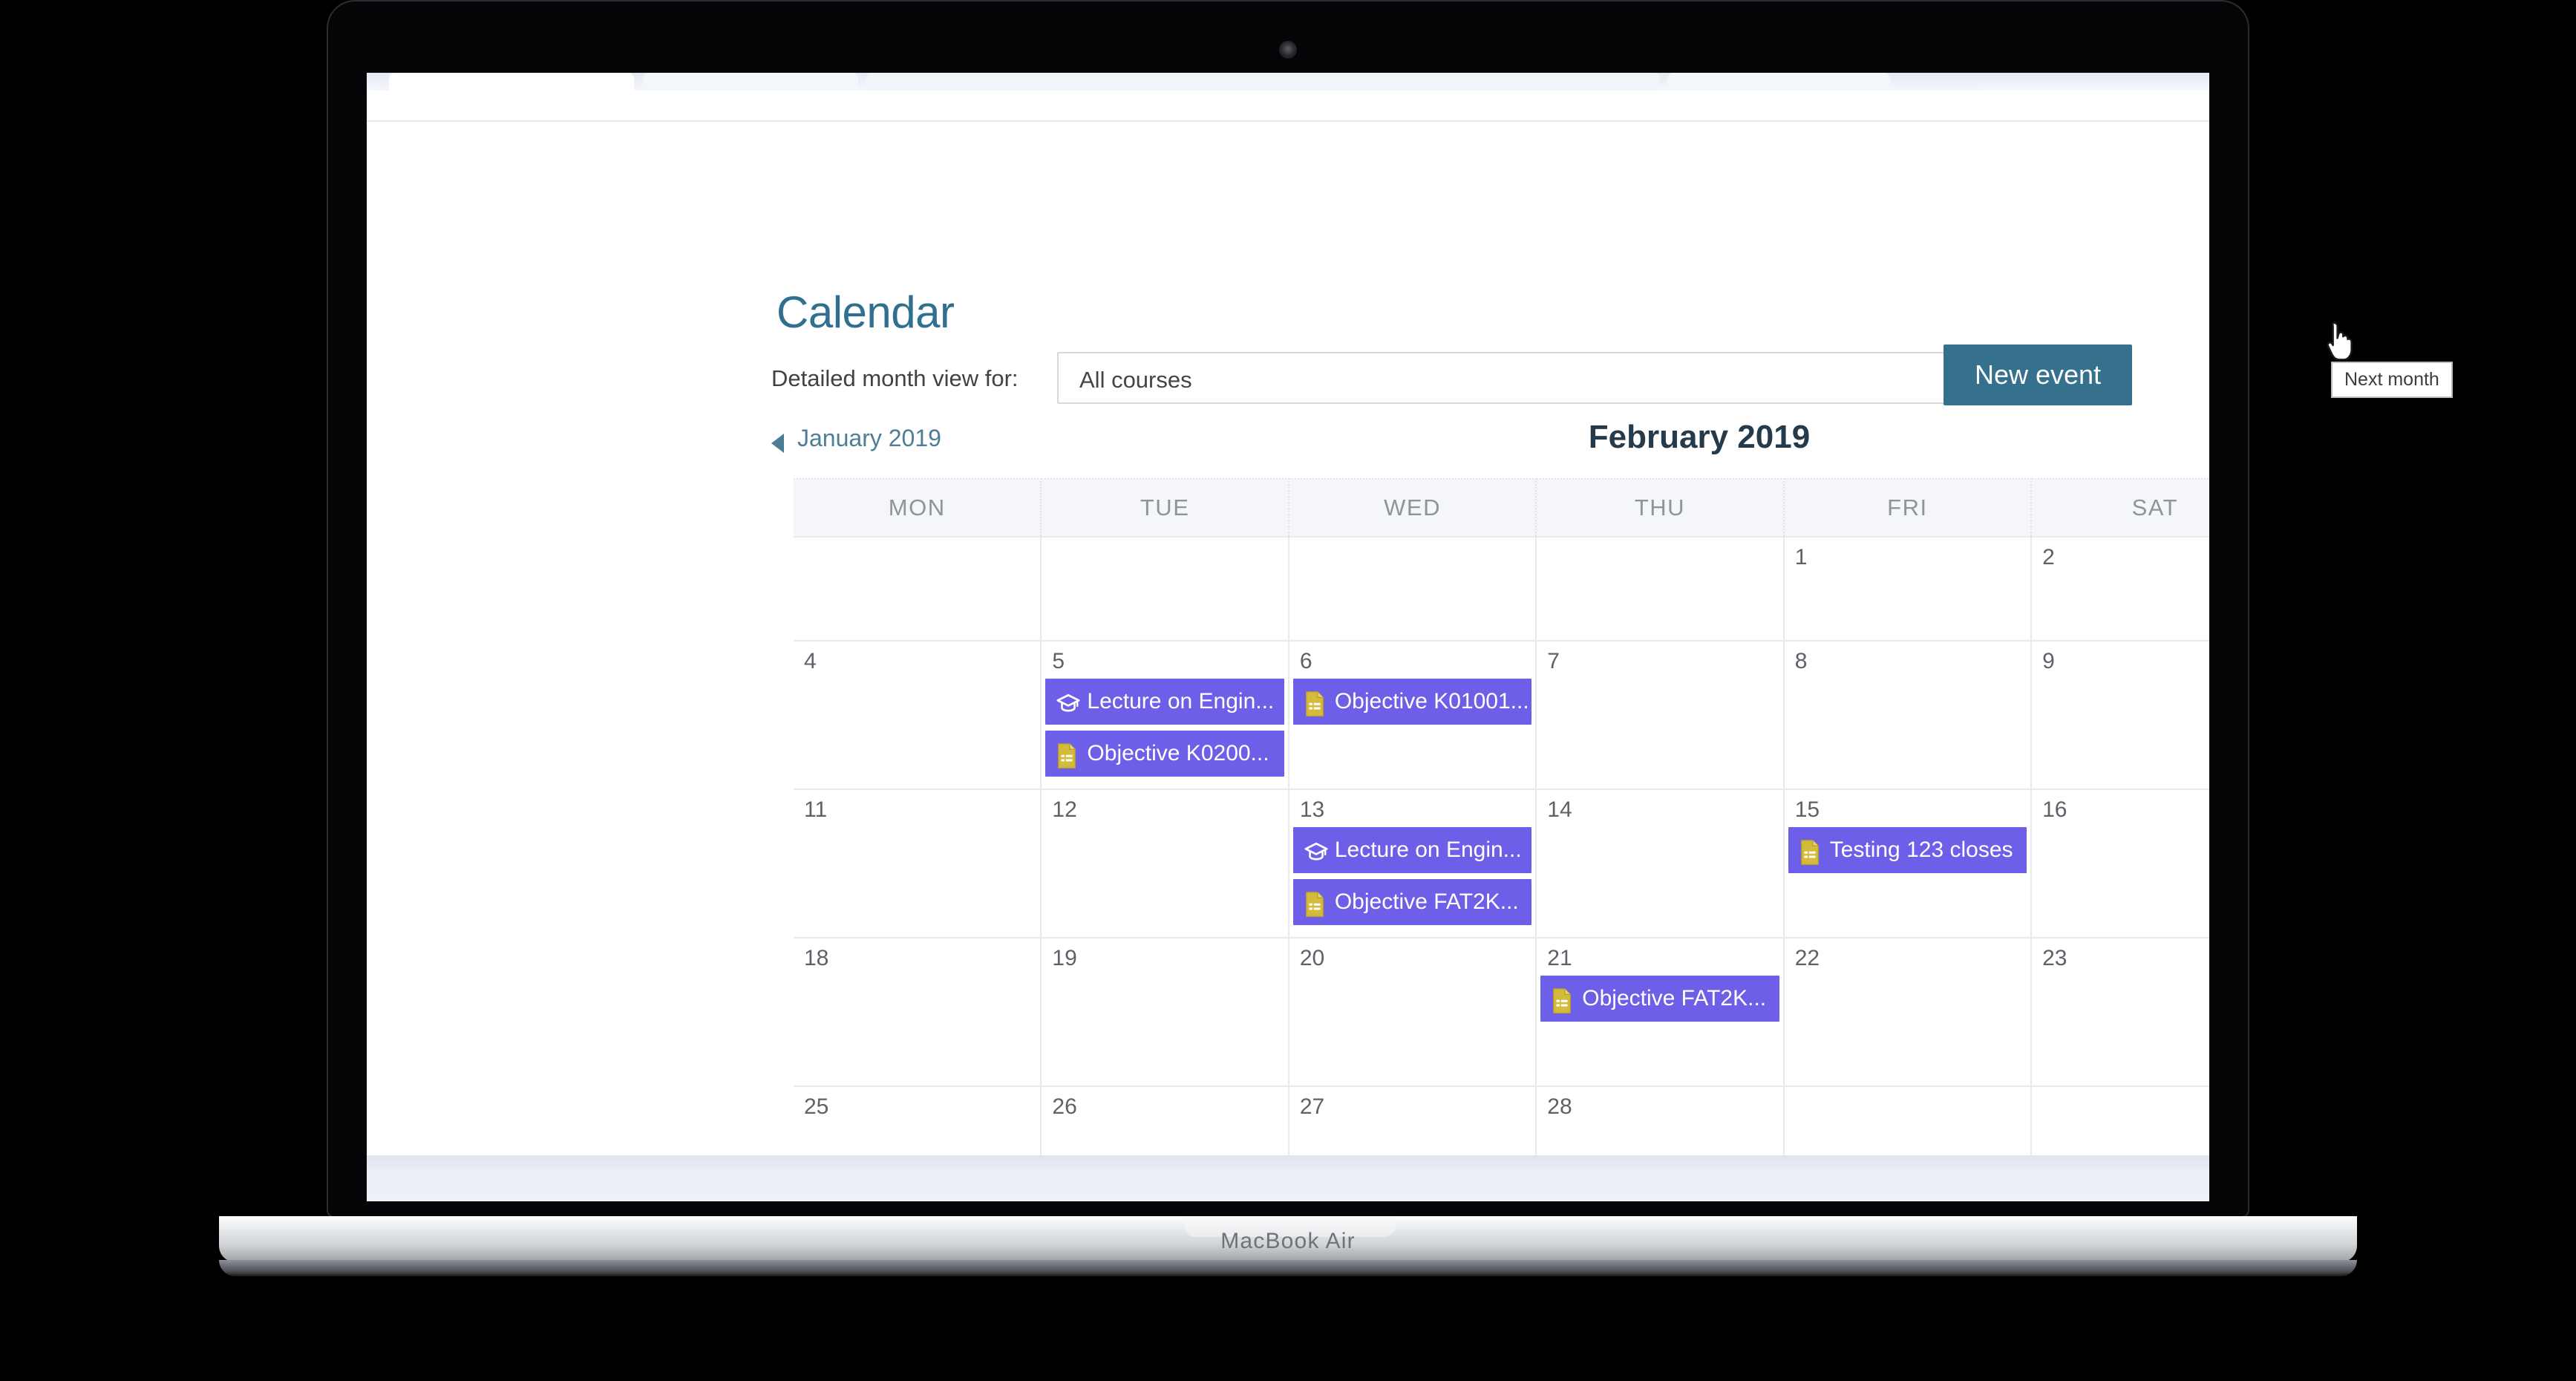  What do you see at coordinates (1306, 661) in the screenshot?
I see `day-number: 6` at bounding box center [1306, 661].